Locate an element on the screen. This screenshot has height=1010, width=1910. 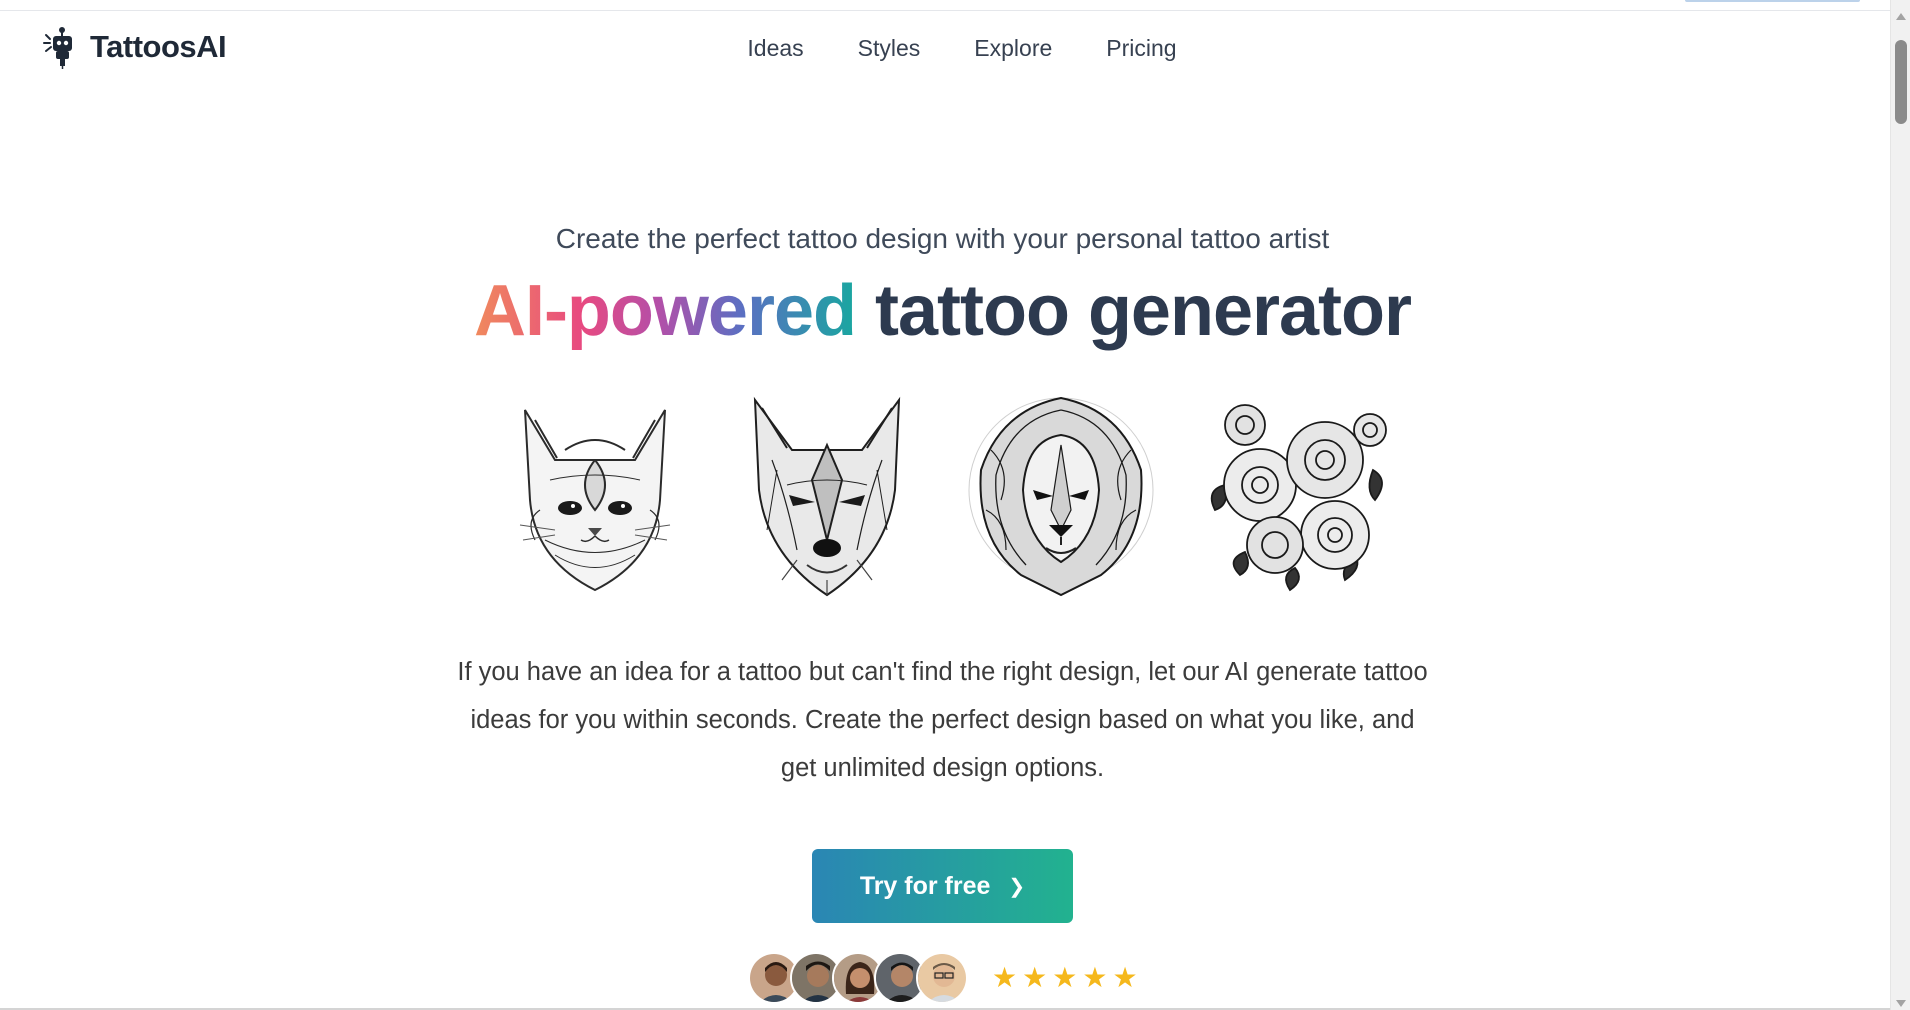
scroll-down-arrow-icon is located at coordinates (1901, 1003).